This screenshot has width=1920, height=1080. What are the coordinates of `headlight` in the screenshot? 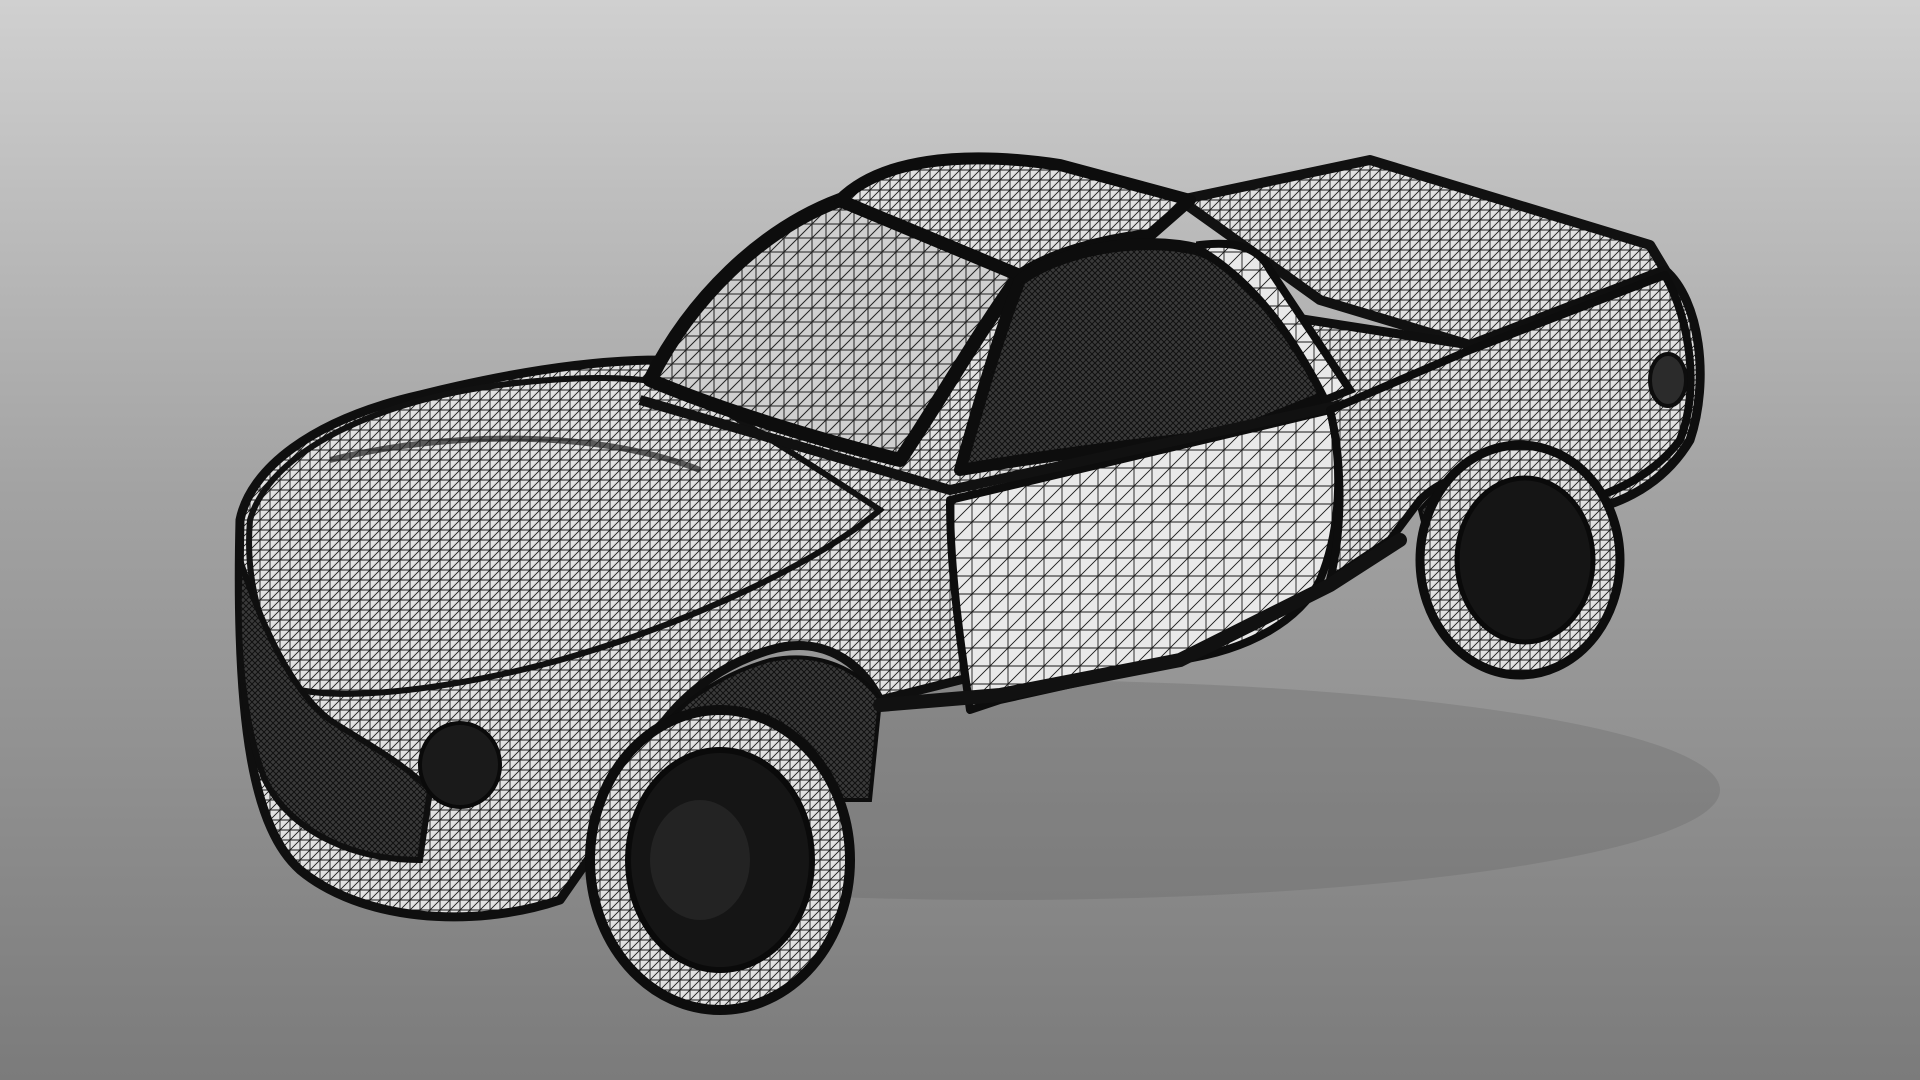 It's located at (460, 765).